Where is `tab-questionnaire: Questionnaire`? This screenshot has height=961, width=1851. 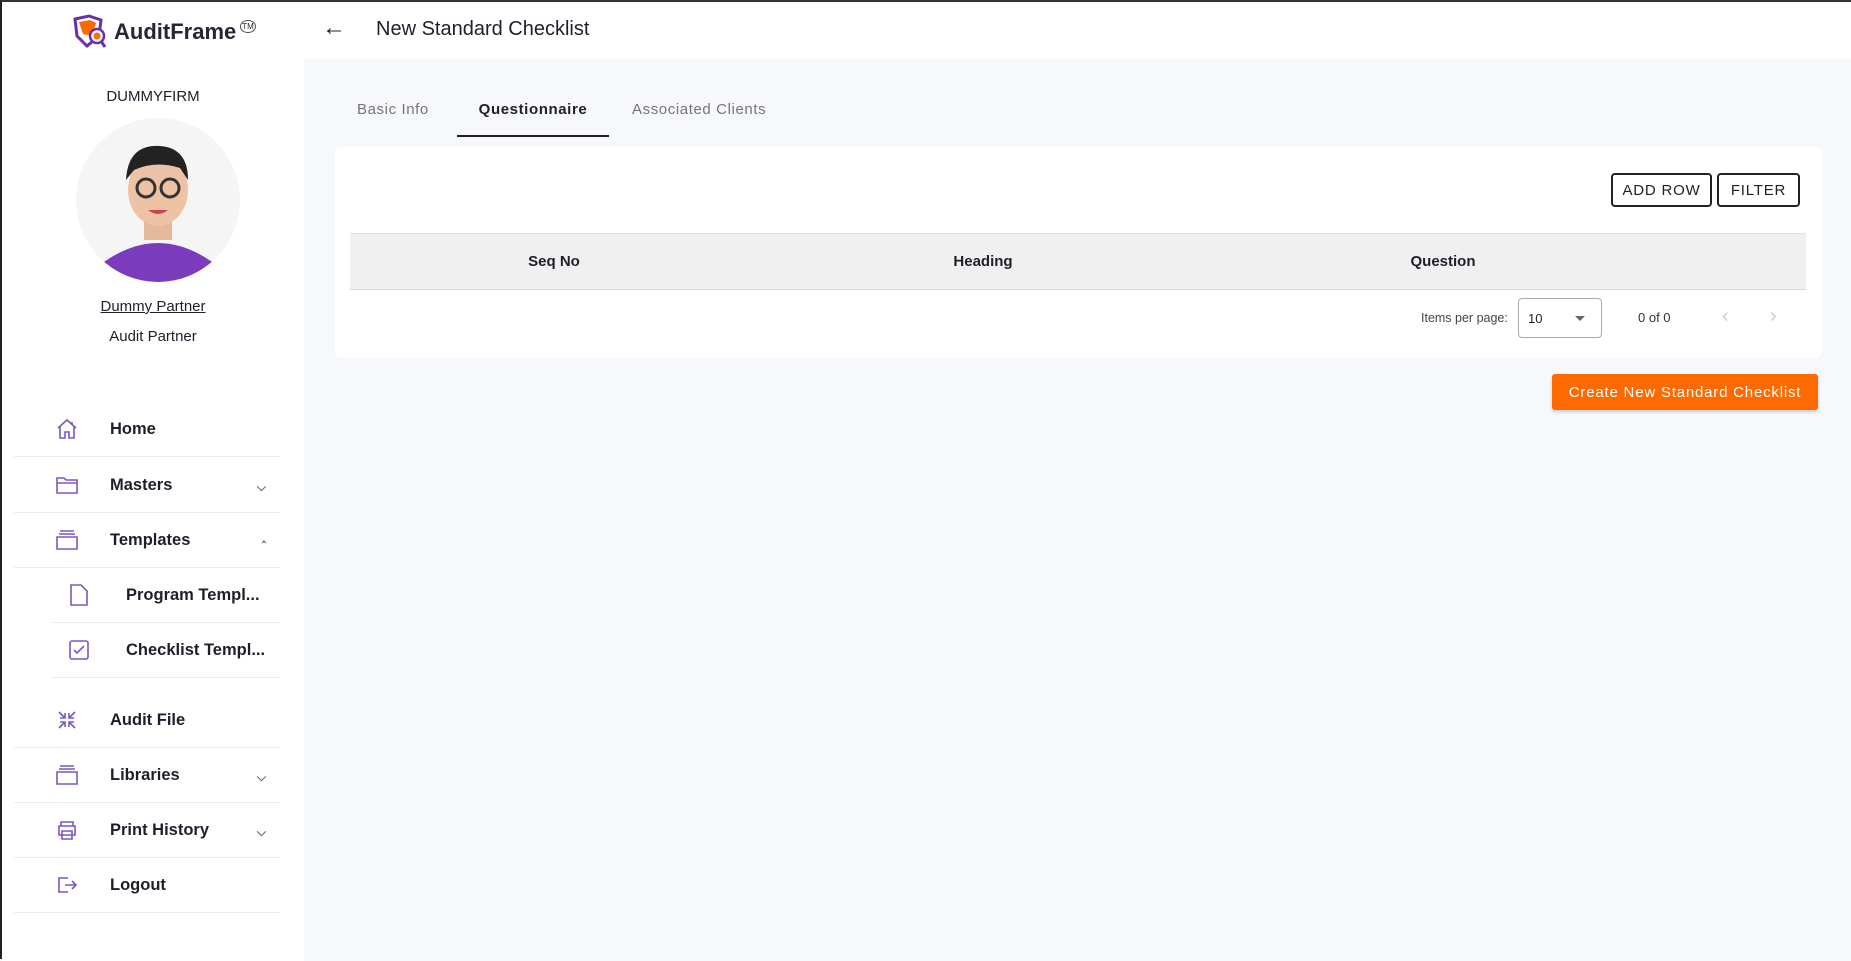 tab-questionnaire: Questionnaire is located at coordinates (533, 119).